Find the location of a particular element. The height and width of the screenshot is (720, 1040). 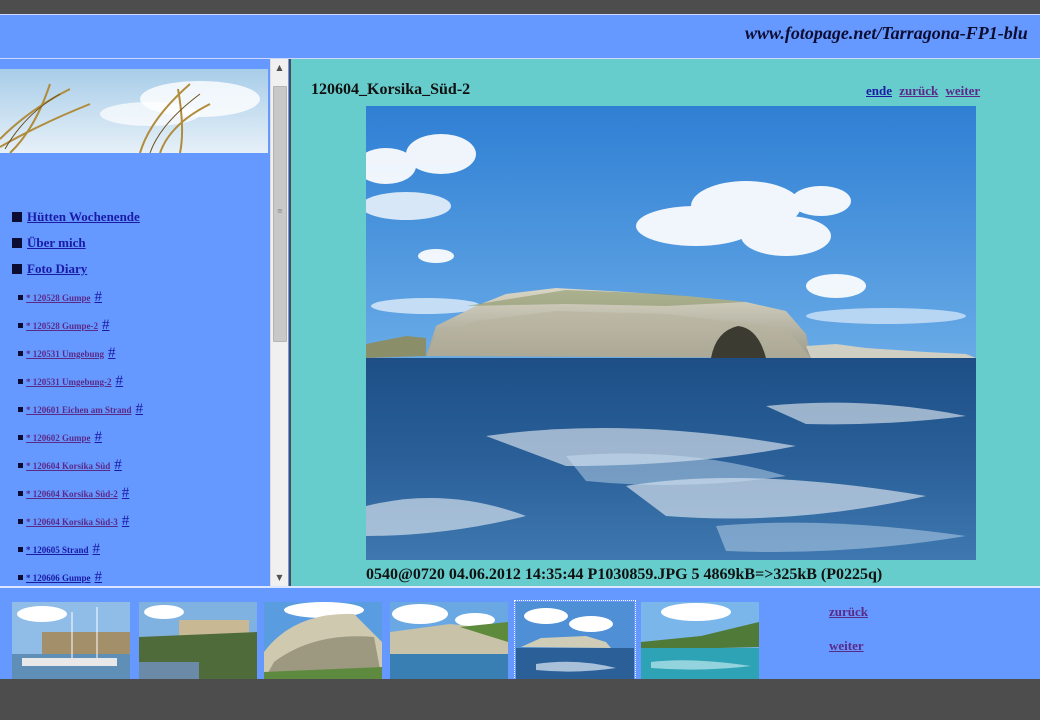

site-header: www.fotopage.net/Tarragona-FP1-blu is located at coordinates (520, 36).